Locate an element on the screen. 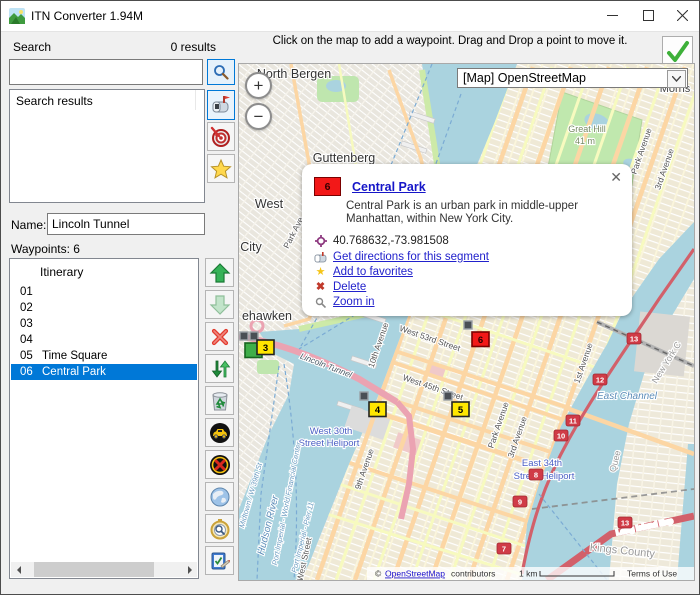  popup-delete-row: ✖ Delete is located at coordinates (340, 287).